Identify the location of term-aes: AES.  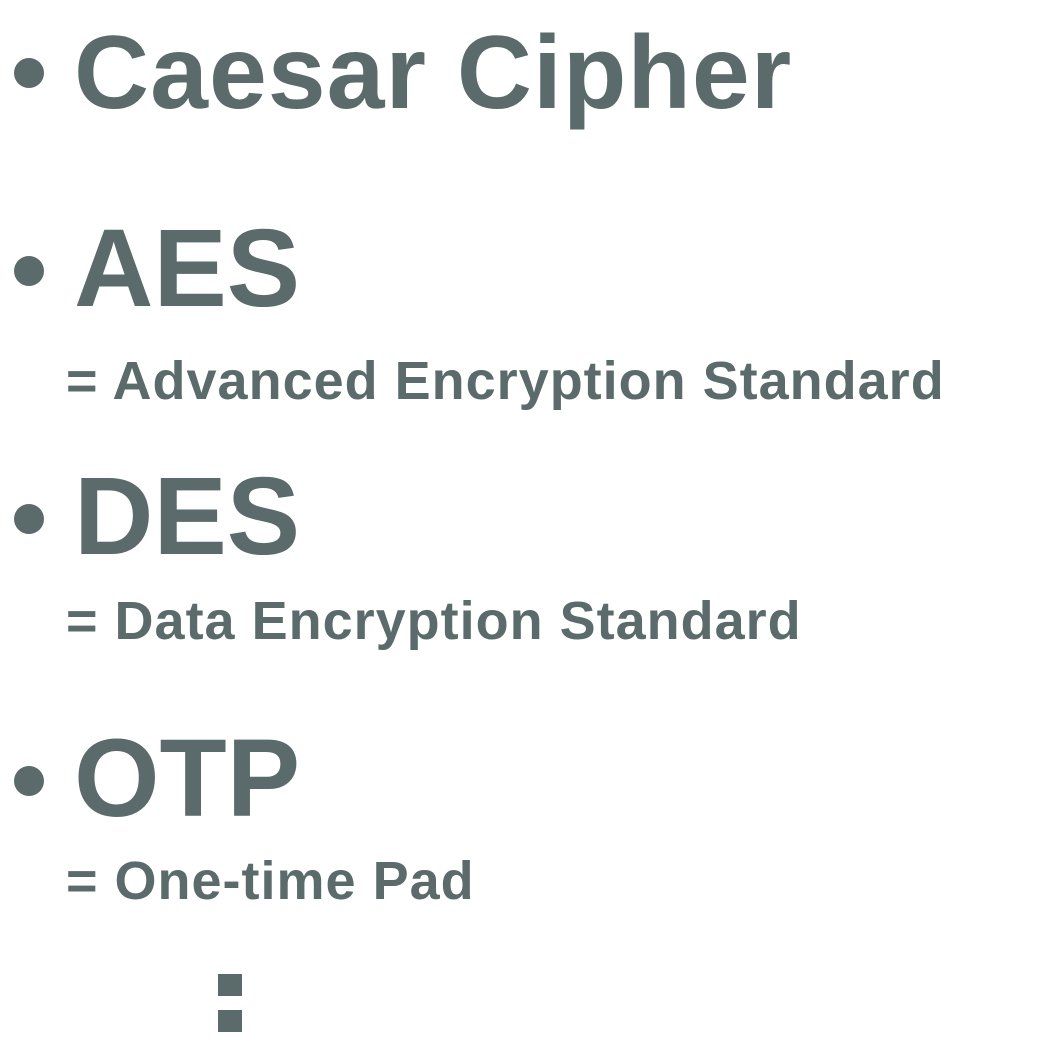
(187, 268).